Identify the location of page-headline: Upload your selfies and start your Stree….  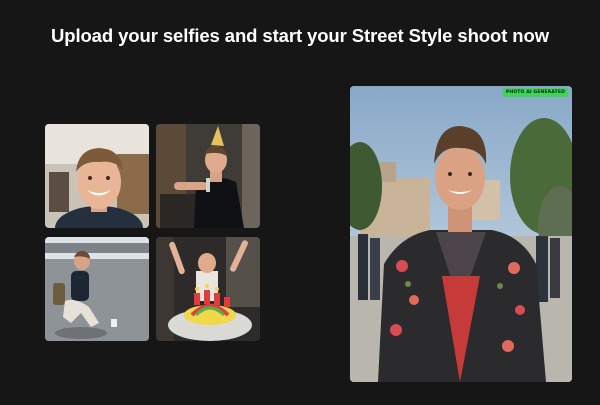
(299, 35).